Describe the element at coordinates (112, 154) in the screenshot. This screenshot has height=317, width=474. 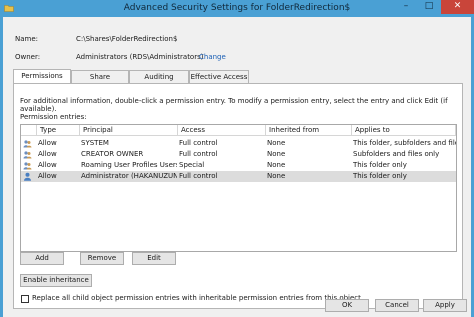
I see `row-principal: CREATOR OWNER` at that location.